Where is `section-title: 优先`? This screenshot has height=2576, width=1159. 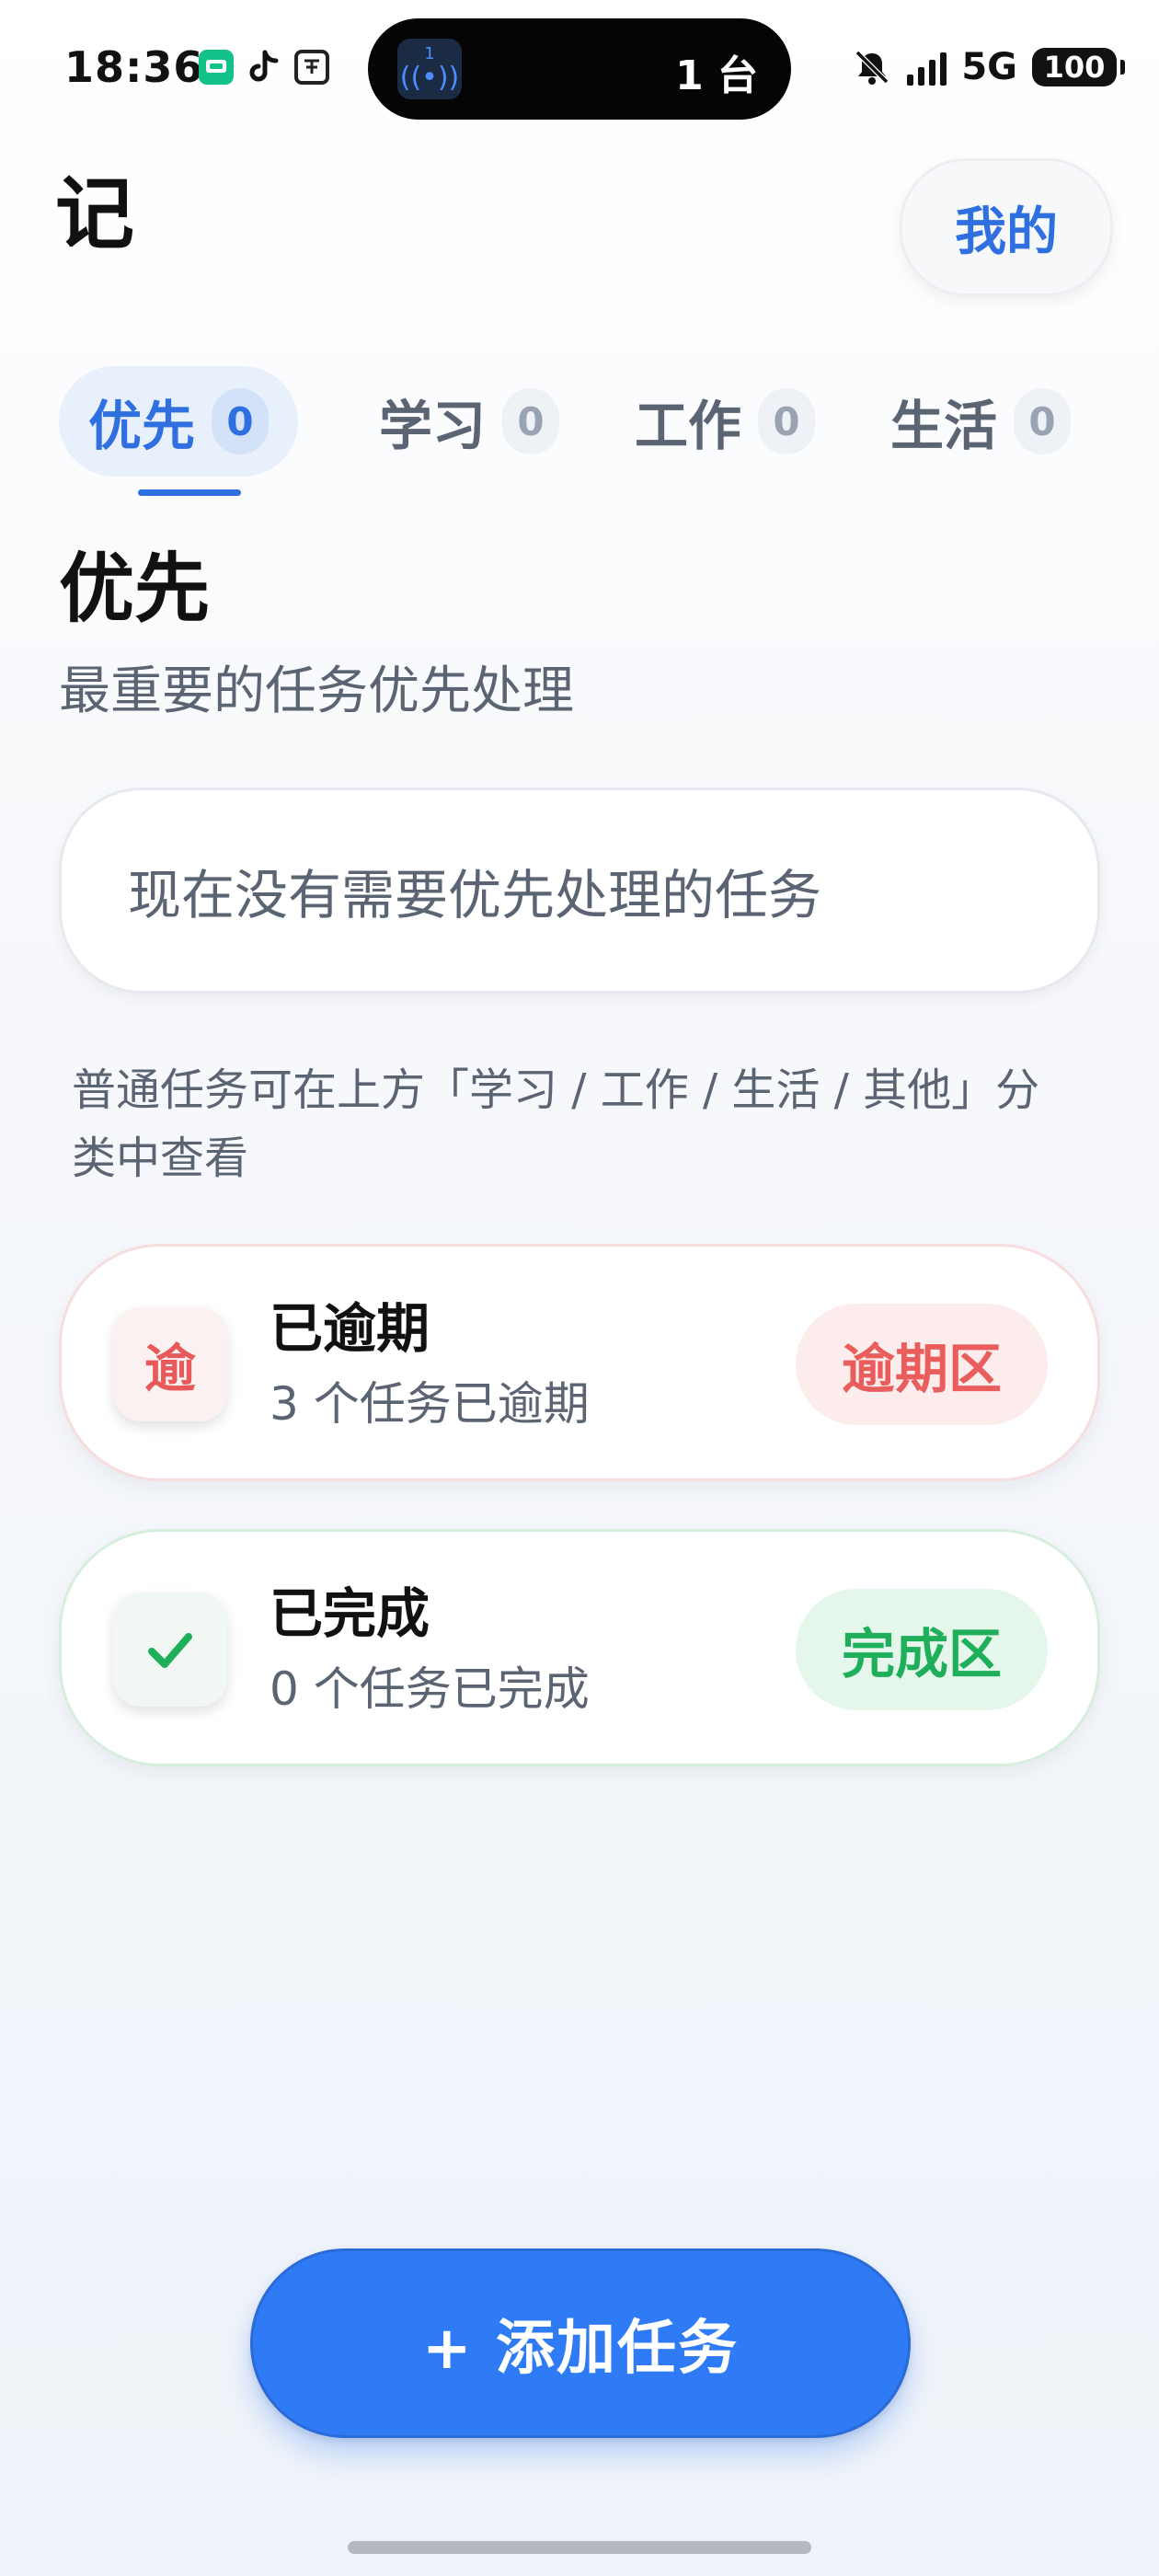 section-title: 优先 is located at coordinates (135, 589).